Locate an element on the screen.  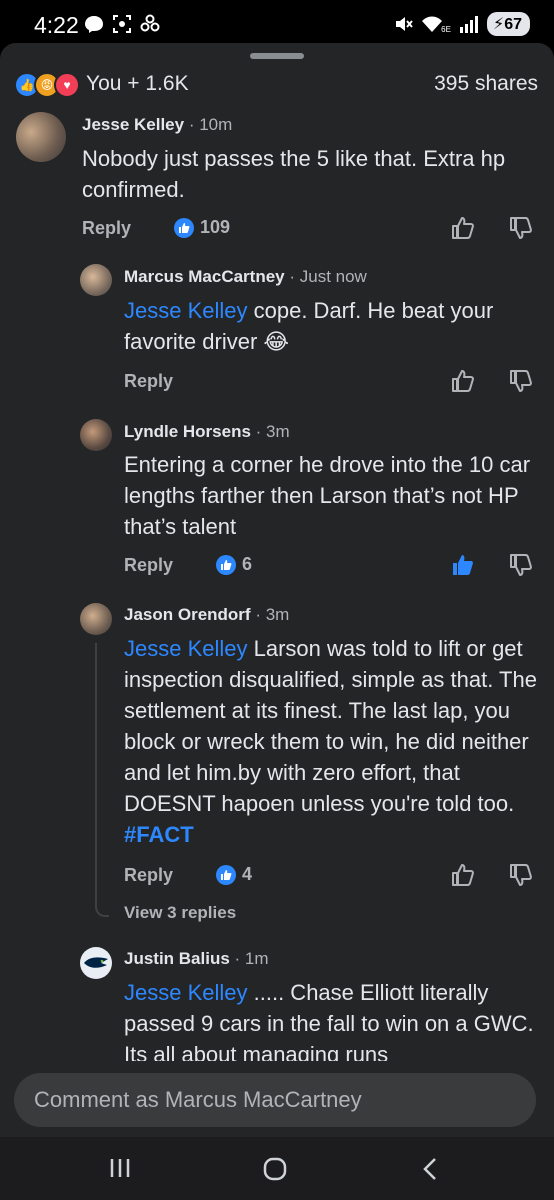
comment-author: Marcus MacCartney · Just now is located at coordinates (245, 277).